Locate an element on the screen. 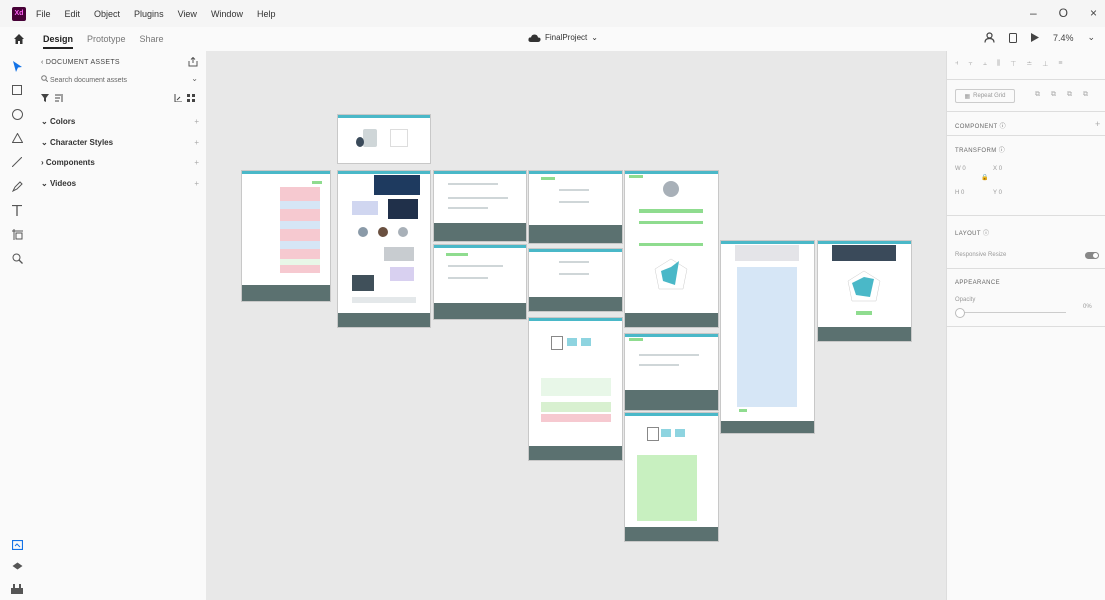 This screenshot has height=600, width=1105. align-center-icon: ⫟ is located at coordinates (971, 64).